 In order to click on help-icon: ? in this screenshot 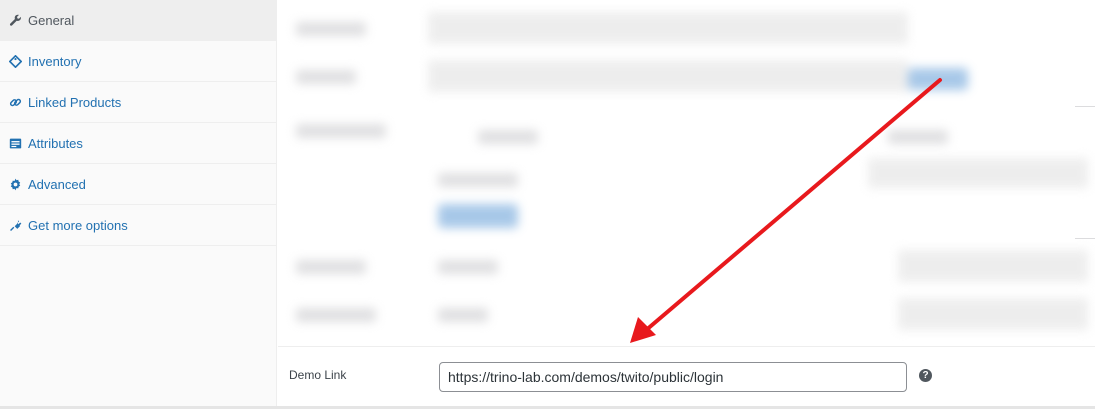, I will do `click(925, 375)`.